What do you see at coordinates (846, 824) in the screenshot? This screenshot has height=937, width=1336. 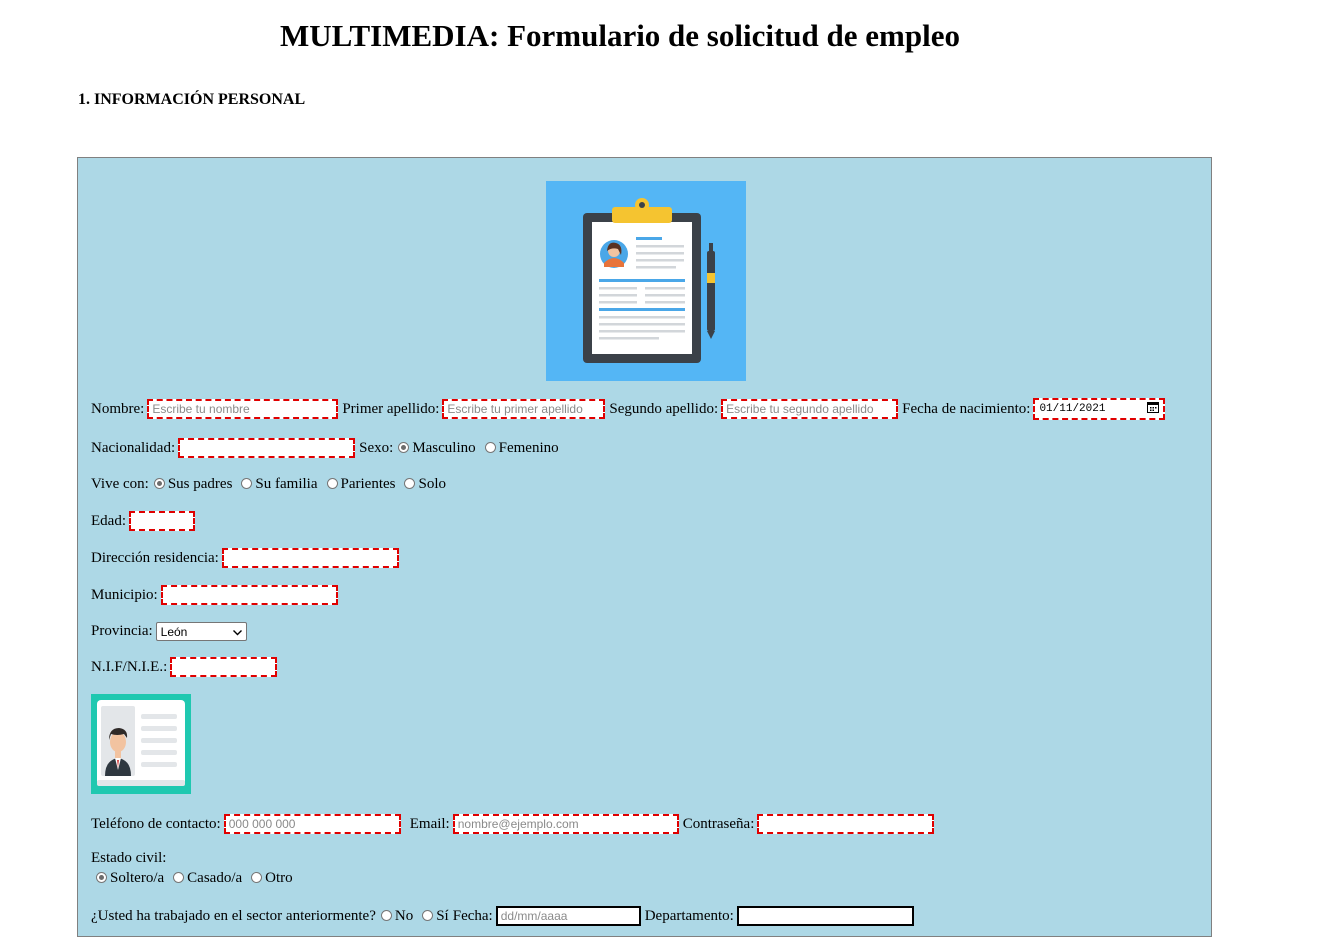 I see `contrasena-input` at bounding box center [846, 824].